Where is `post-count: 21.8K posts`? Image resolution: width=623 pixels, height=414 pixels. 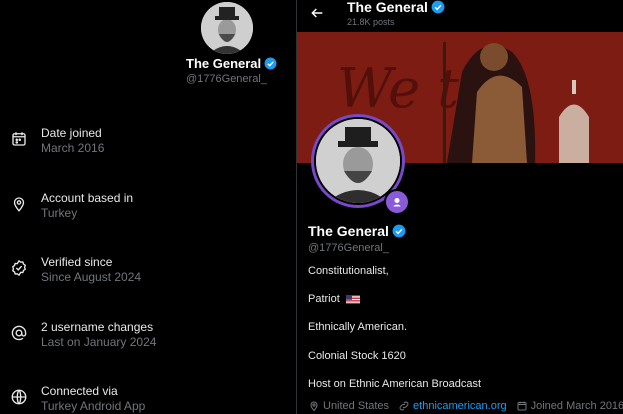 post-count: 21.8K posts is located at coordinates (371, 22).